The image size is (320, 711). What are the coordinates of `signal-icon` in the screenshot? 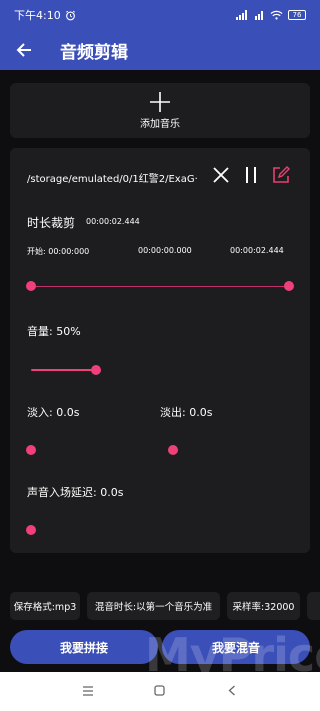 It's located at (241, 15).